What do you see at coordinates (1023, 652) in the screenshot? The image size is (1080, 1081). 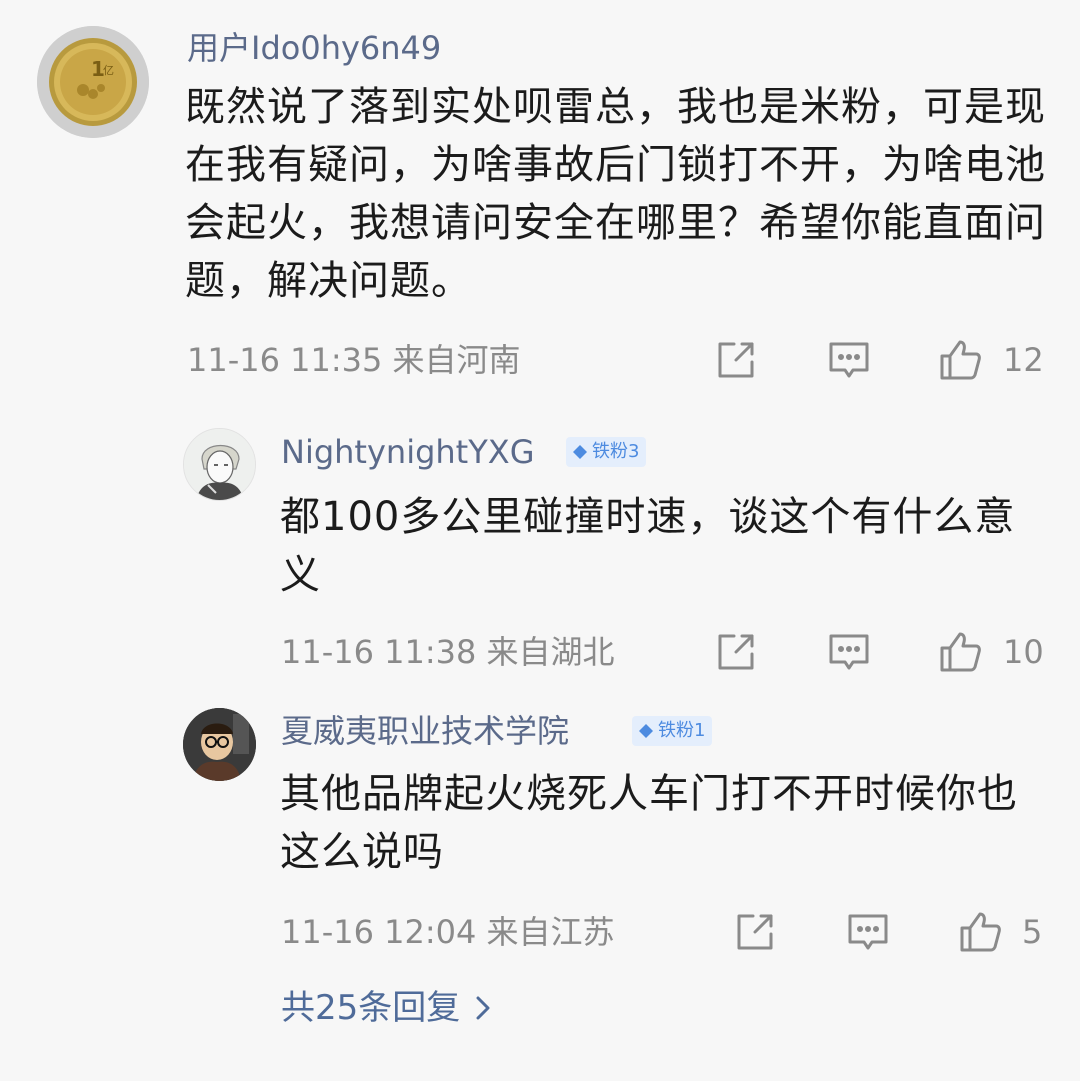 I see `like-count: 10` at bounding box center [1023, 652].